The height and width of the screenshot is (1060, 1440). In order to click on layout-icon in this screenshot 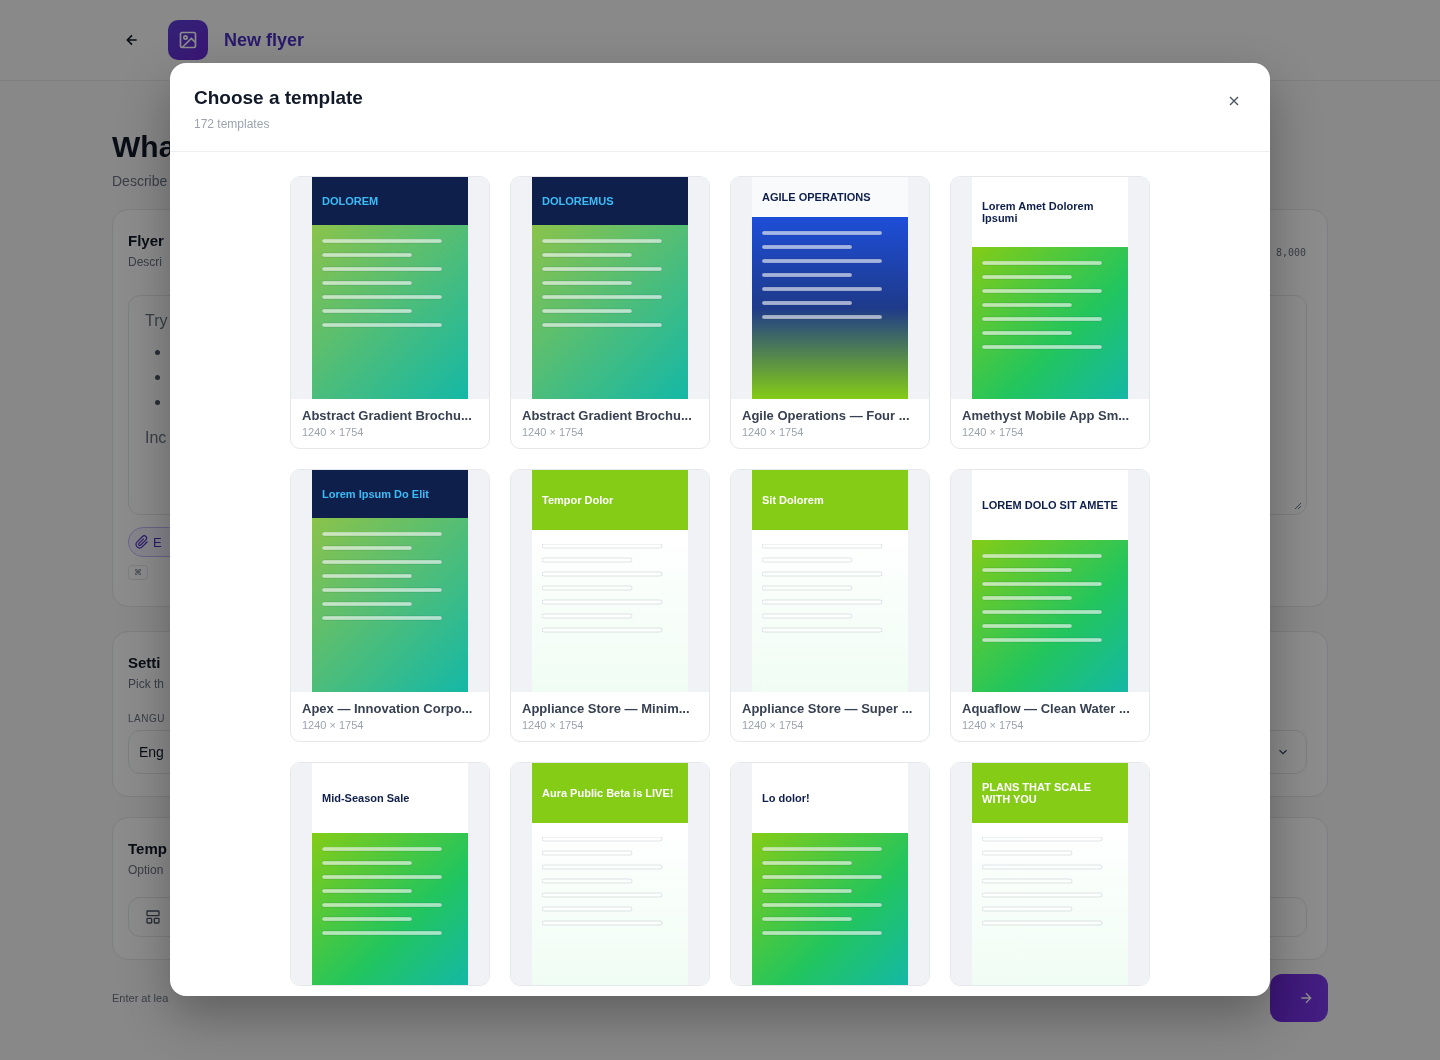, I will do `click(153, 917)`.